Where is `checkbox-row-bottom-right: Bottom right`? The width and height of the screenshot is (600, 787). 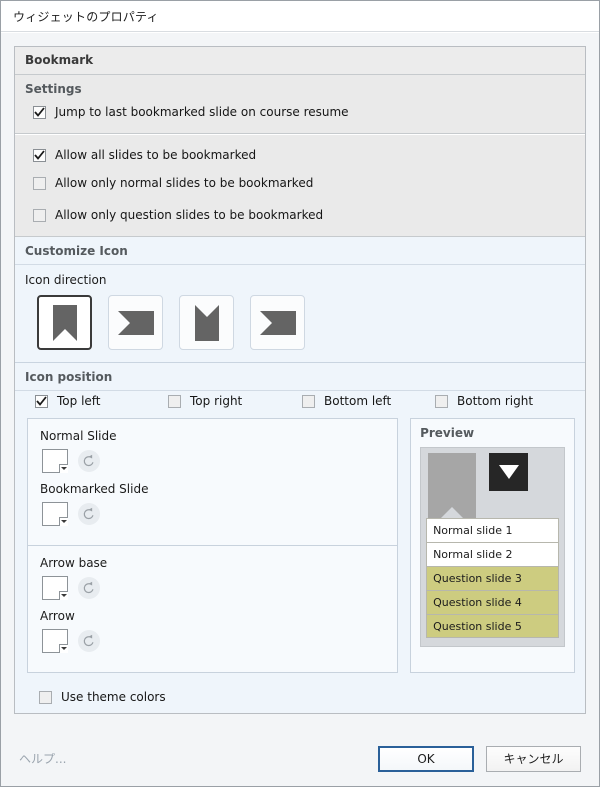 checkbox-row-bottom-right: Bottom right is located at coordinates (484, 401).